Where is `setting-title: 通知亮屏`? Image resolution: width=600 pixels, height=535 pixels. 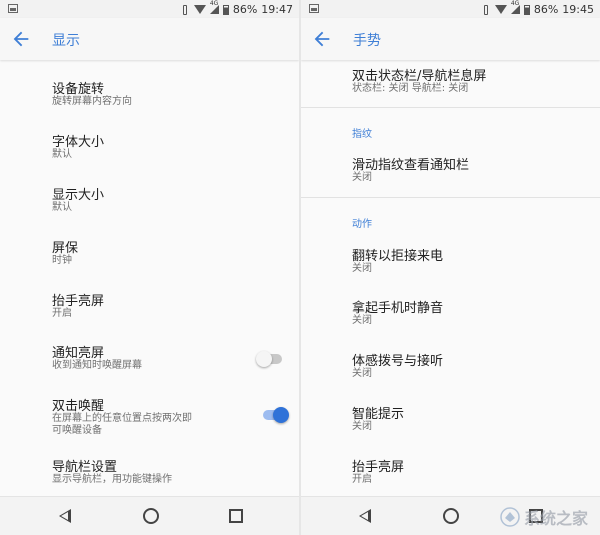 setting-title: 通知亮屏 is located at coordinates (78, 353).